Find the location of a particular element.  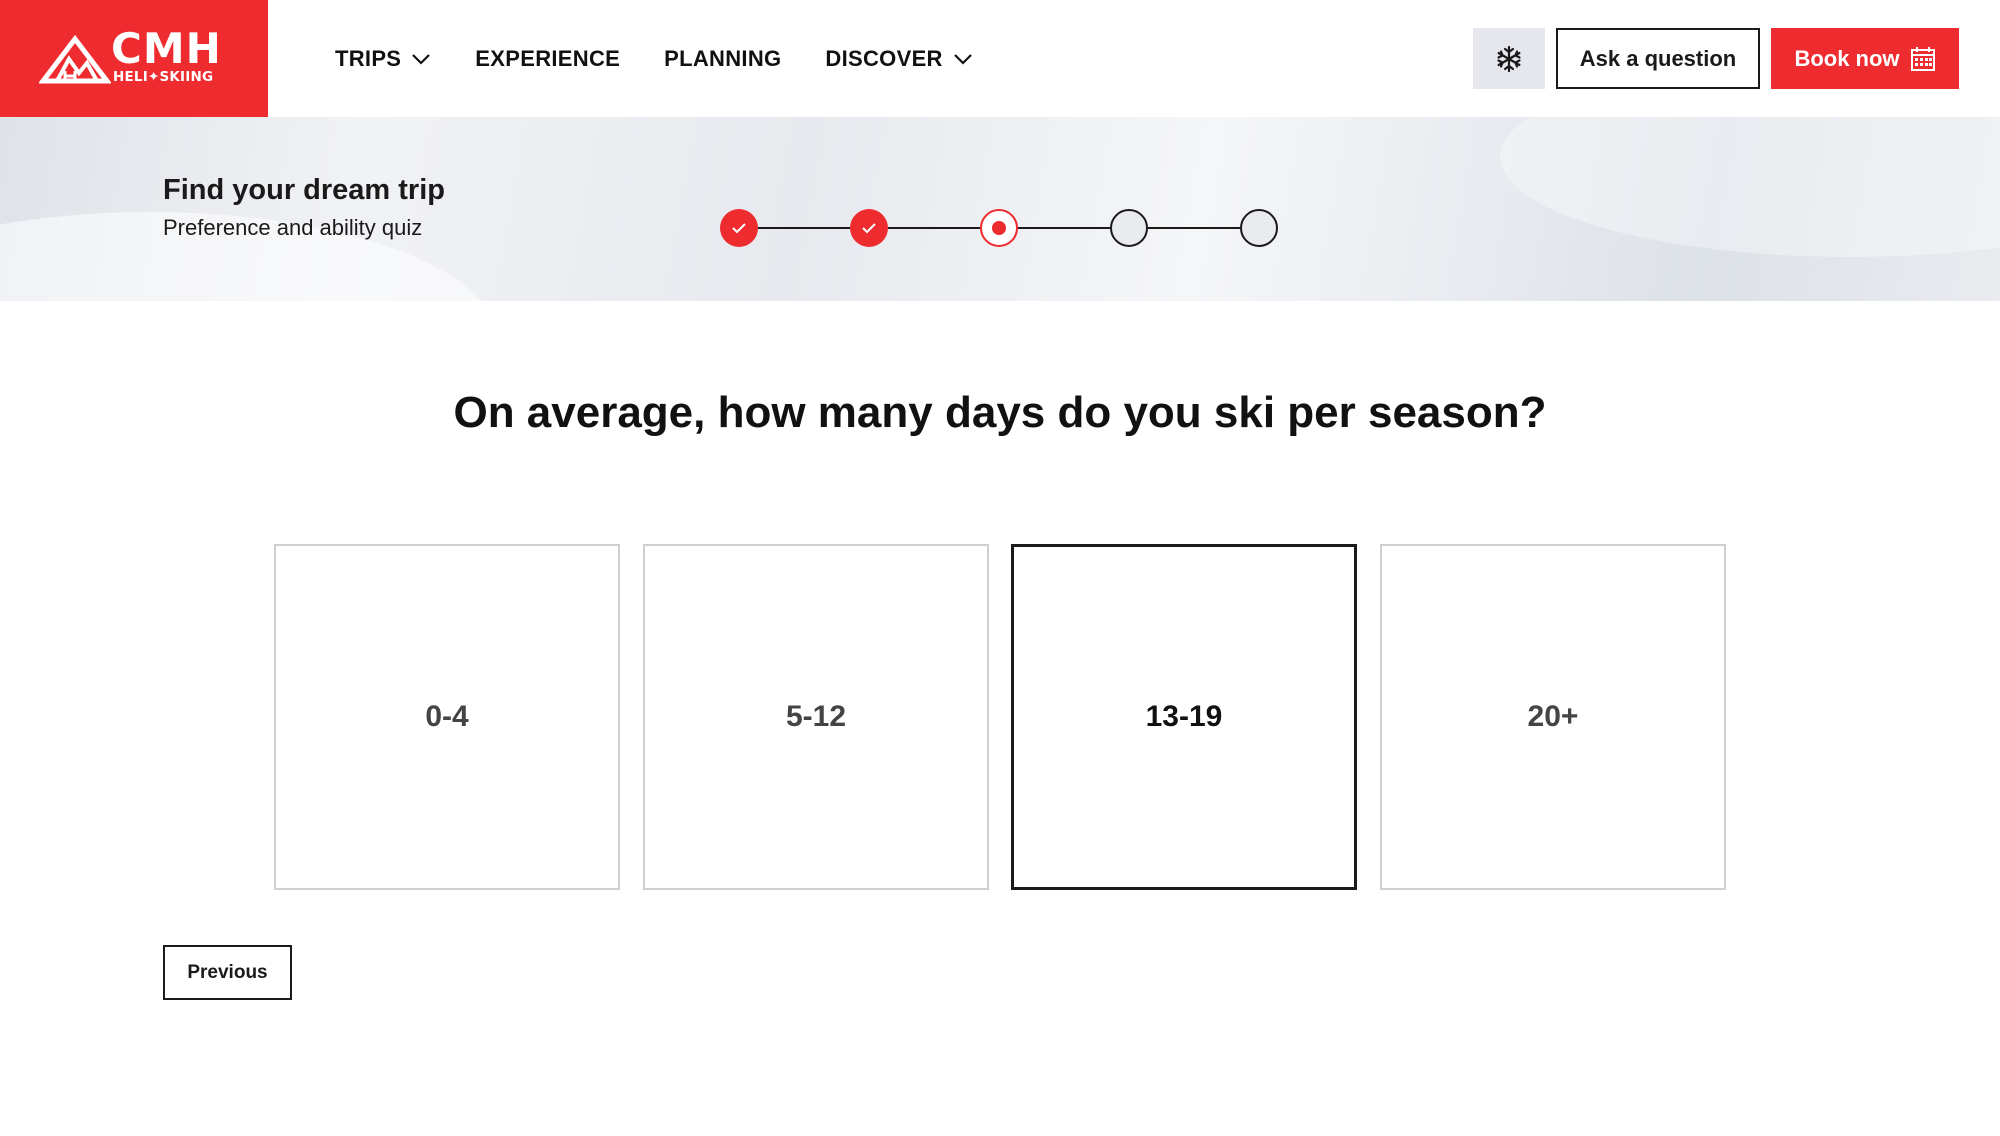

previous-button: Previous is located at coordinates (227, 972).